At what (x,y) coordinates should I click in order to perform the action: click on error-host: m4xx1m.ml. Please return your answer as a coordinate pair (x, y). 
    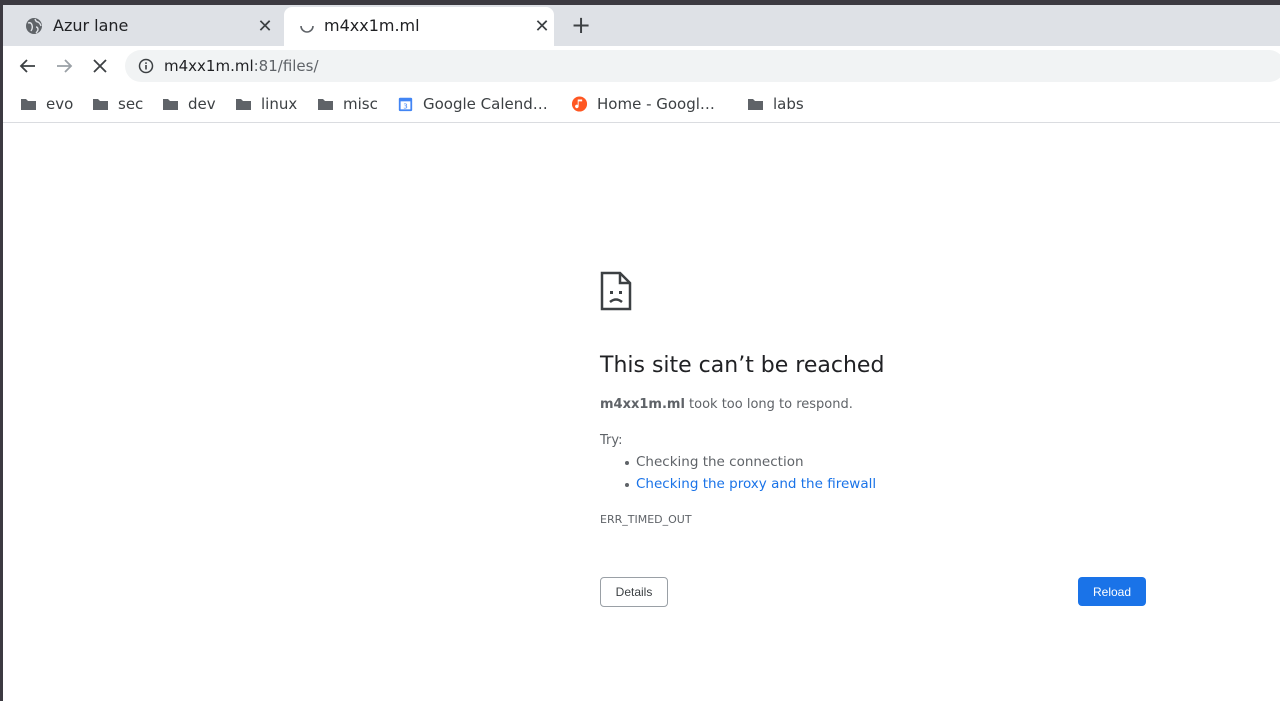
    Looking at the image, I should click on (642, 404).